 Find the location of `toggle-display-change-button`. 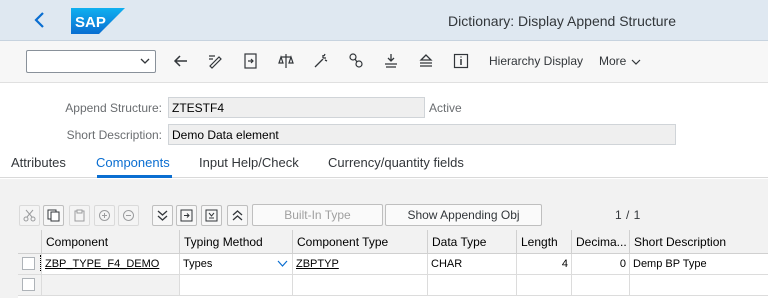

toggle-display-change-button is located at coordinates (216, 61).